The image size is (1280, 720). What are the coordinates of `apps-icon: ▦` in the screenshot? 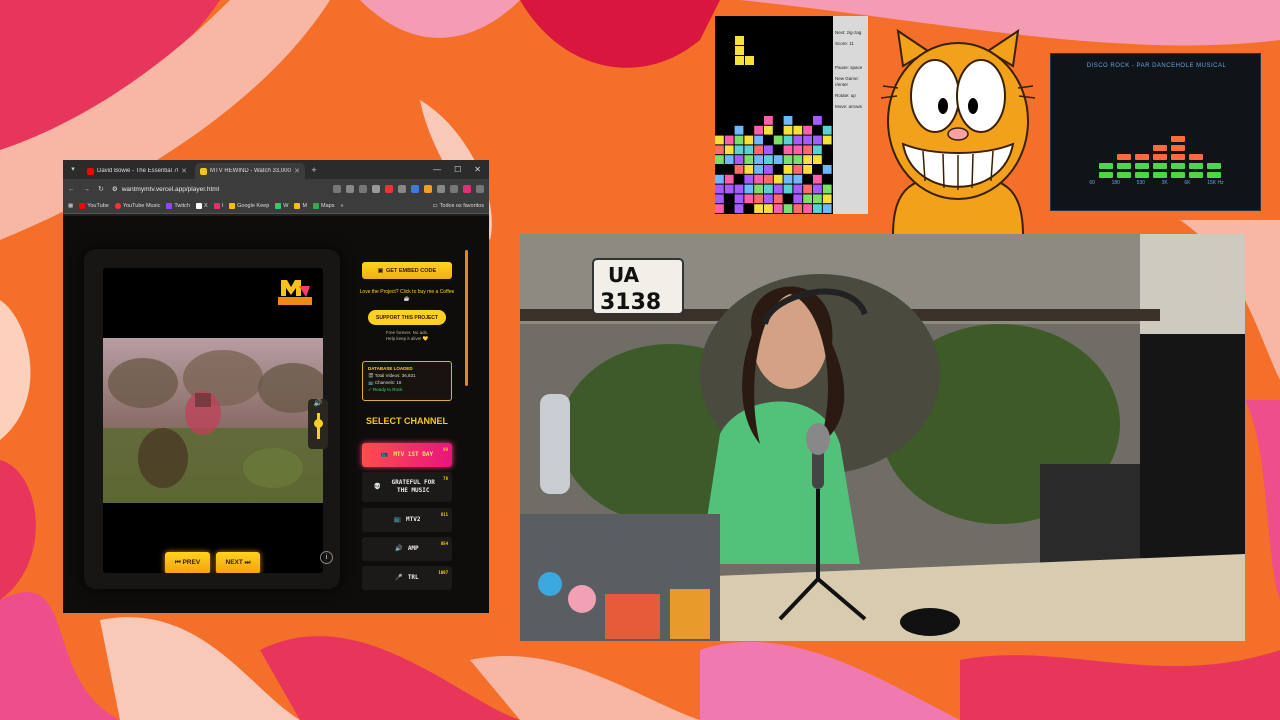 It's located at (70, 206).